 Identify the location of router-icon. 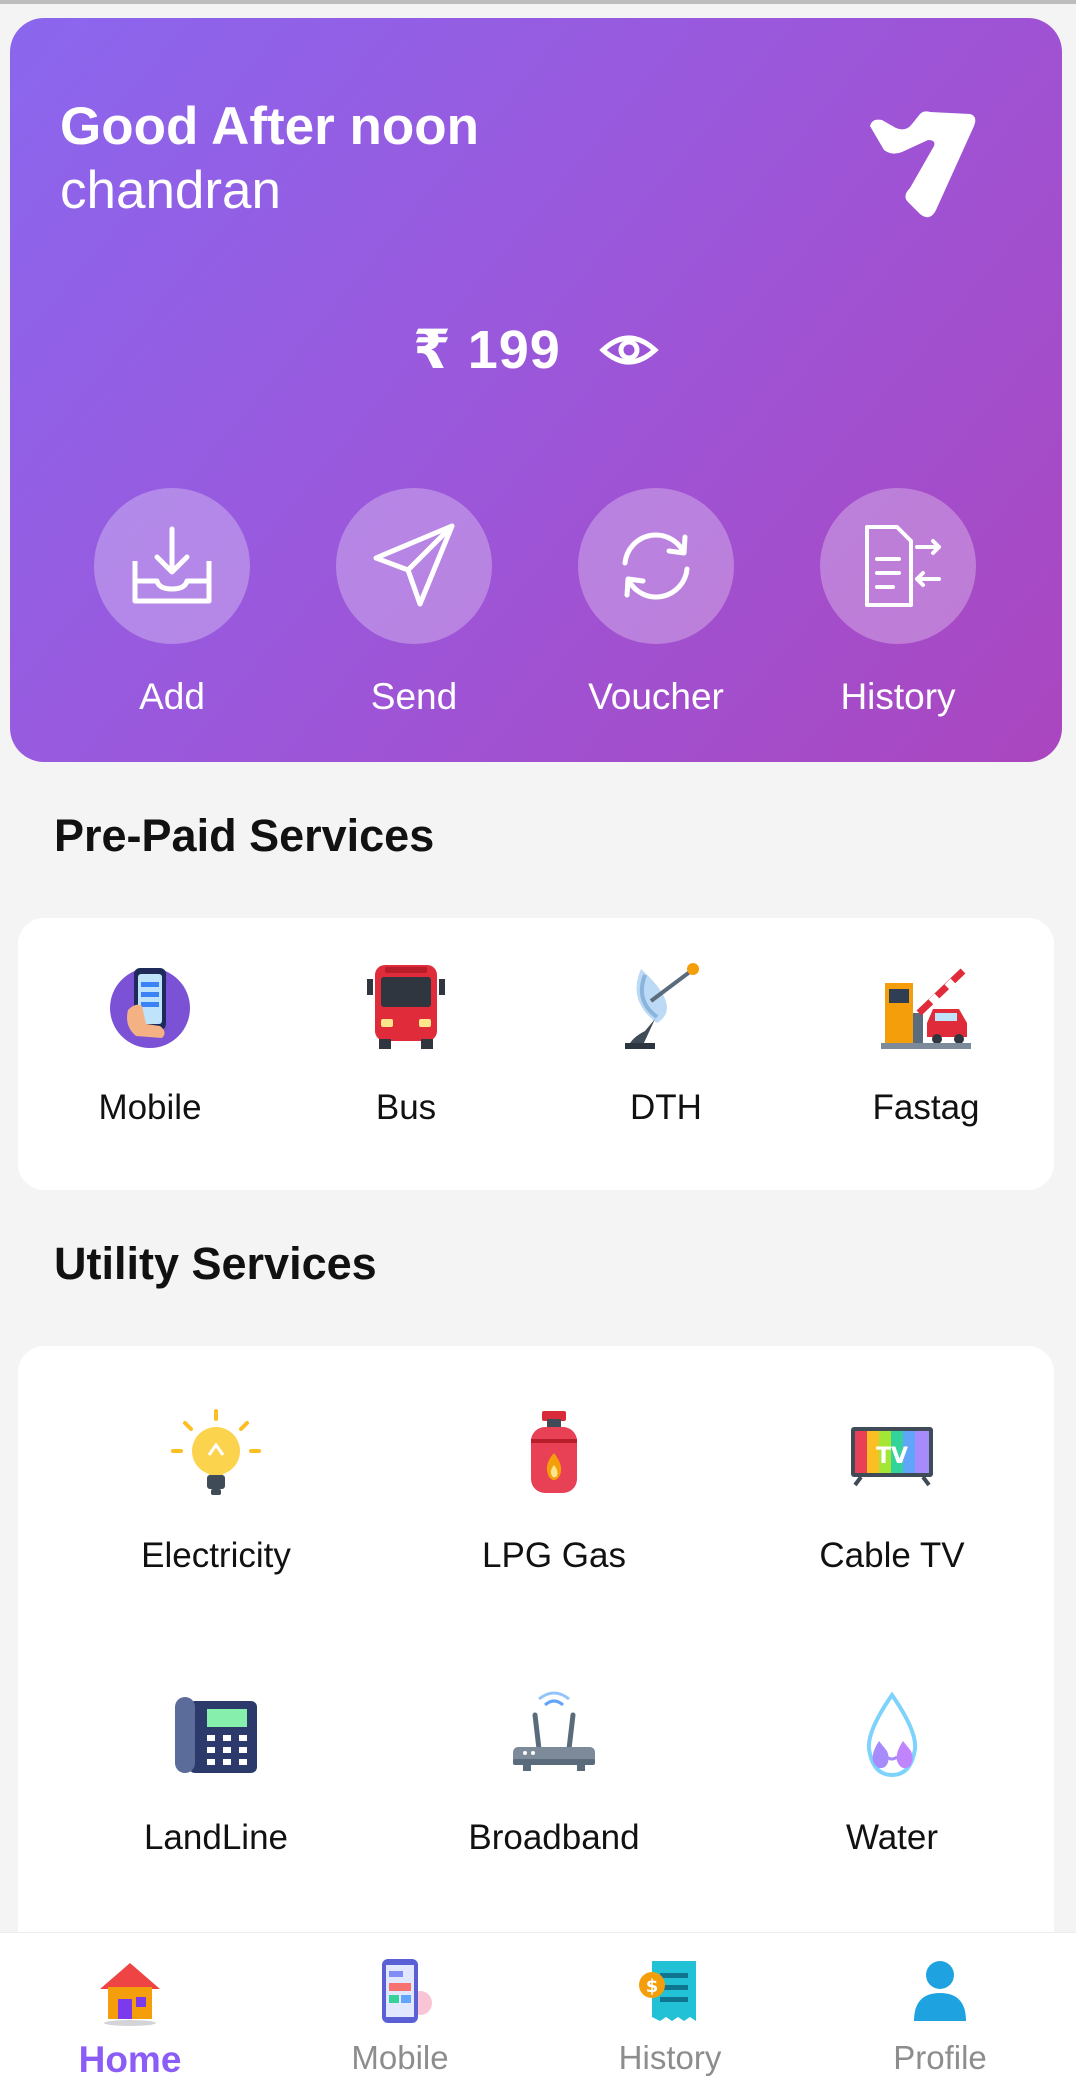
(554, 1736).